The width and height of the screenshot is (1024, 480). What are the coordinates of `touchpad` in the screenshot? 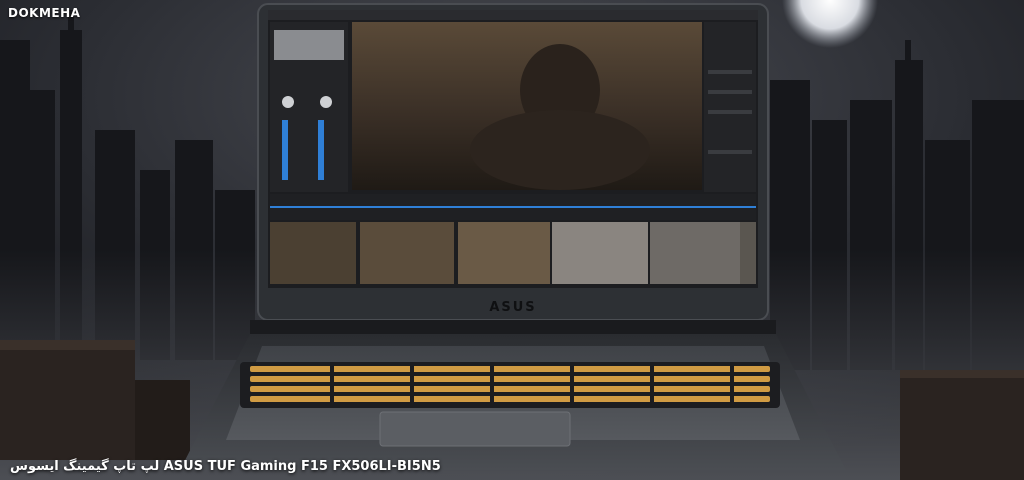 It's located at (475, 429).